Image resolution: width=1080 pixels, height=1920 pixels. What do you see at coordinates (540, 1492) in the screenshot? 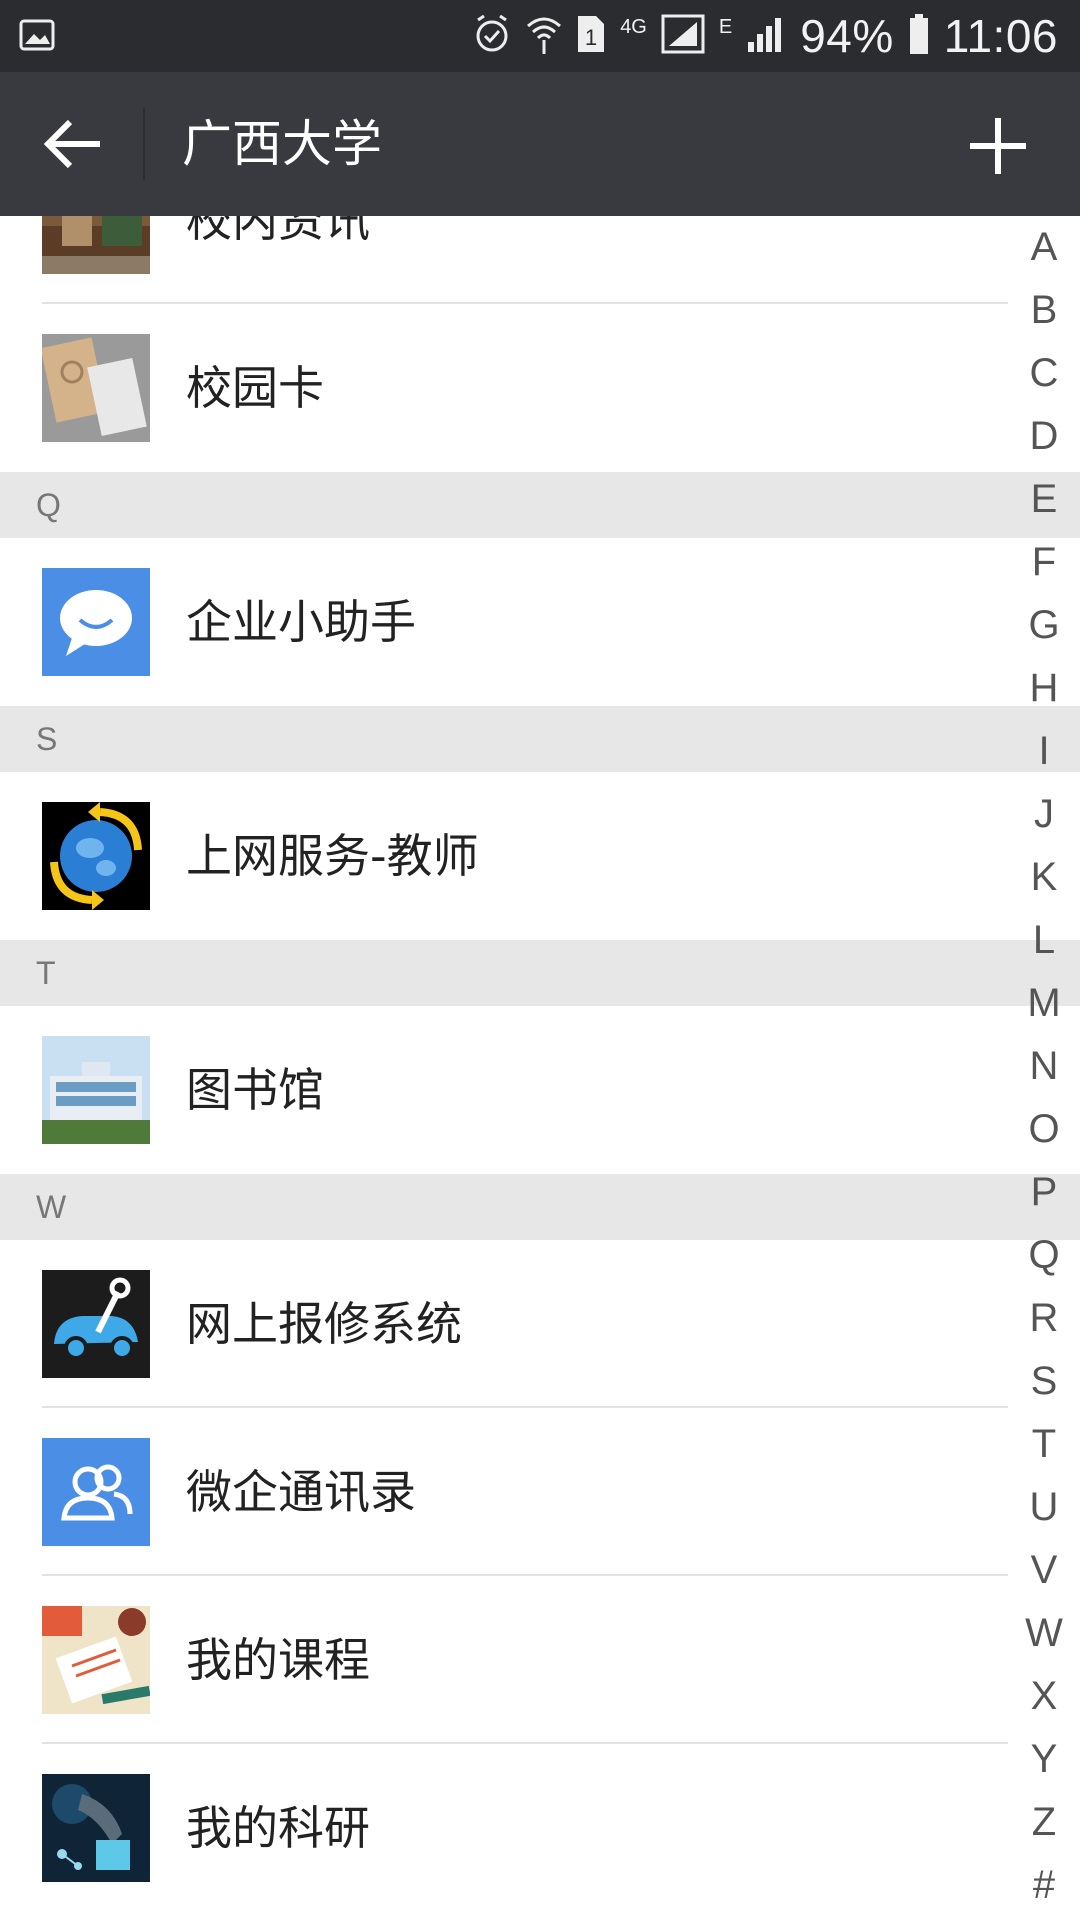
I see `list-item: 微企通讯录` at bounding box center [540, 1492].